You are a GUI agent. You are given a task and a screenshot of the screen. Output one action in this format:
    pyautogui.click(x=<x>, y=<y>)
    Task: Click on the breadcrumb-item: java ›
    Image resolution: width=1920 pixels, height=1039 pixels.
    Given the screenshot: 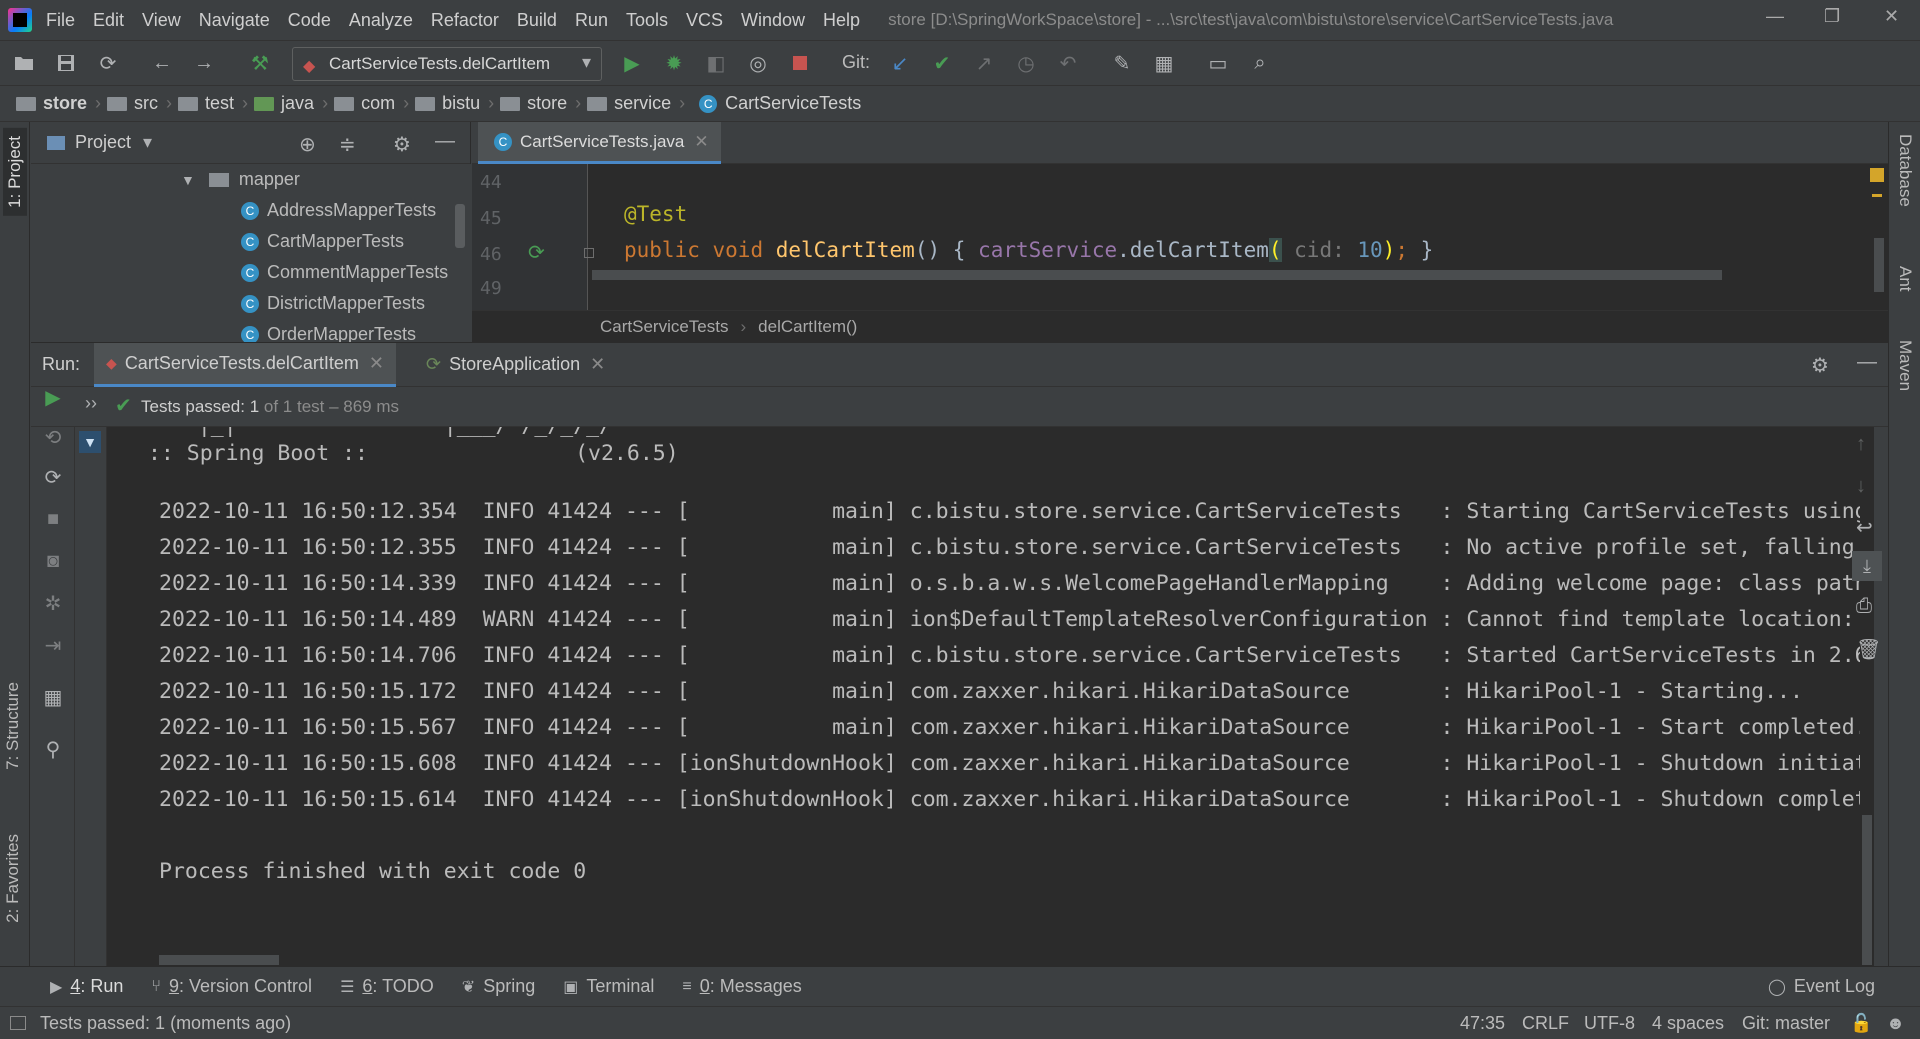 What is the action you would take?
    pyautogui.click(x=291, y=103)
    